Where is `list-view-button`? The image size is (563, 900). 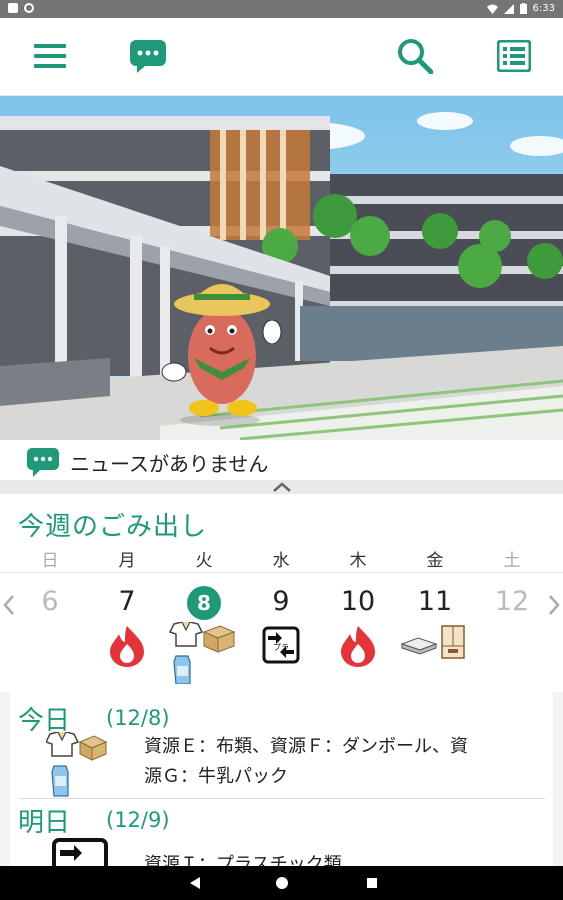 list-view-button is located at coordinates (514, 56).